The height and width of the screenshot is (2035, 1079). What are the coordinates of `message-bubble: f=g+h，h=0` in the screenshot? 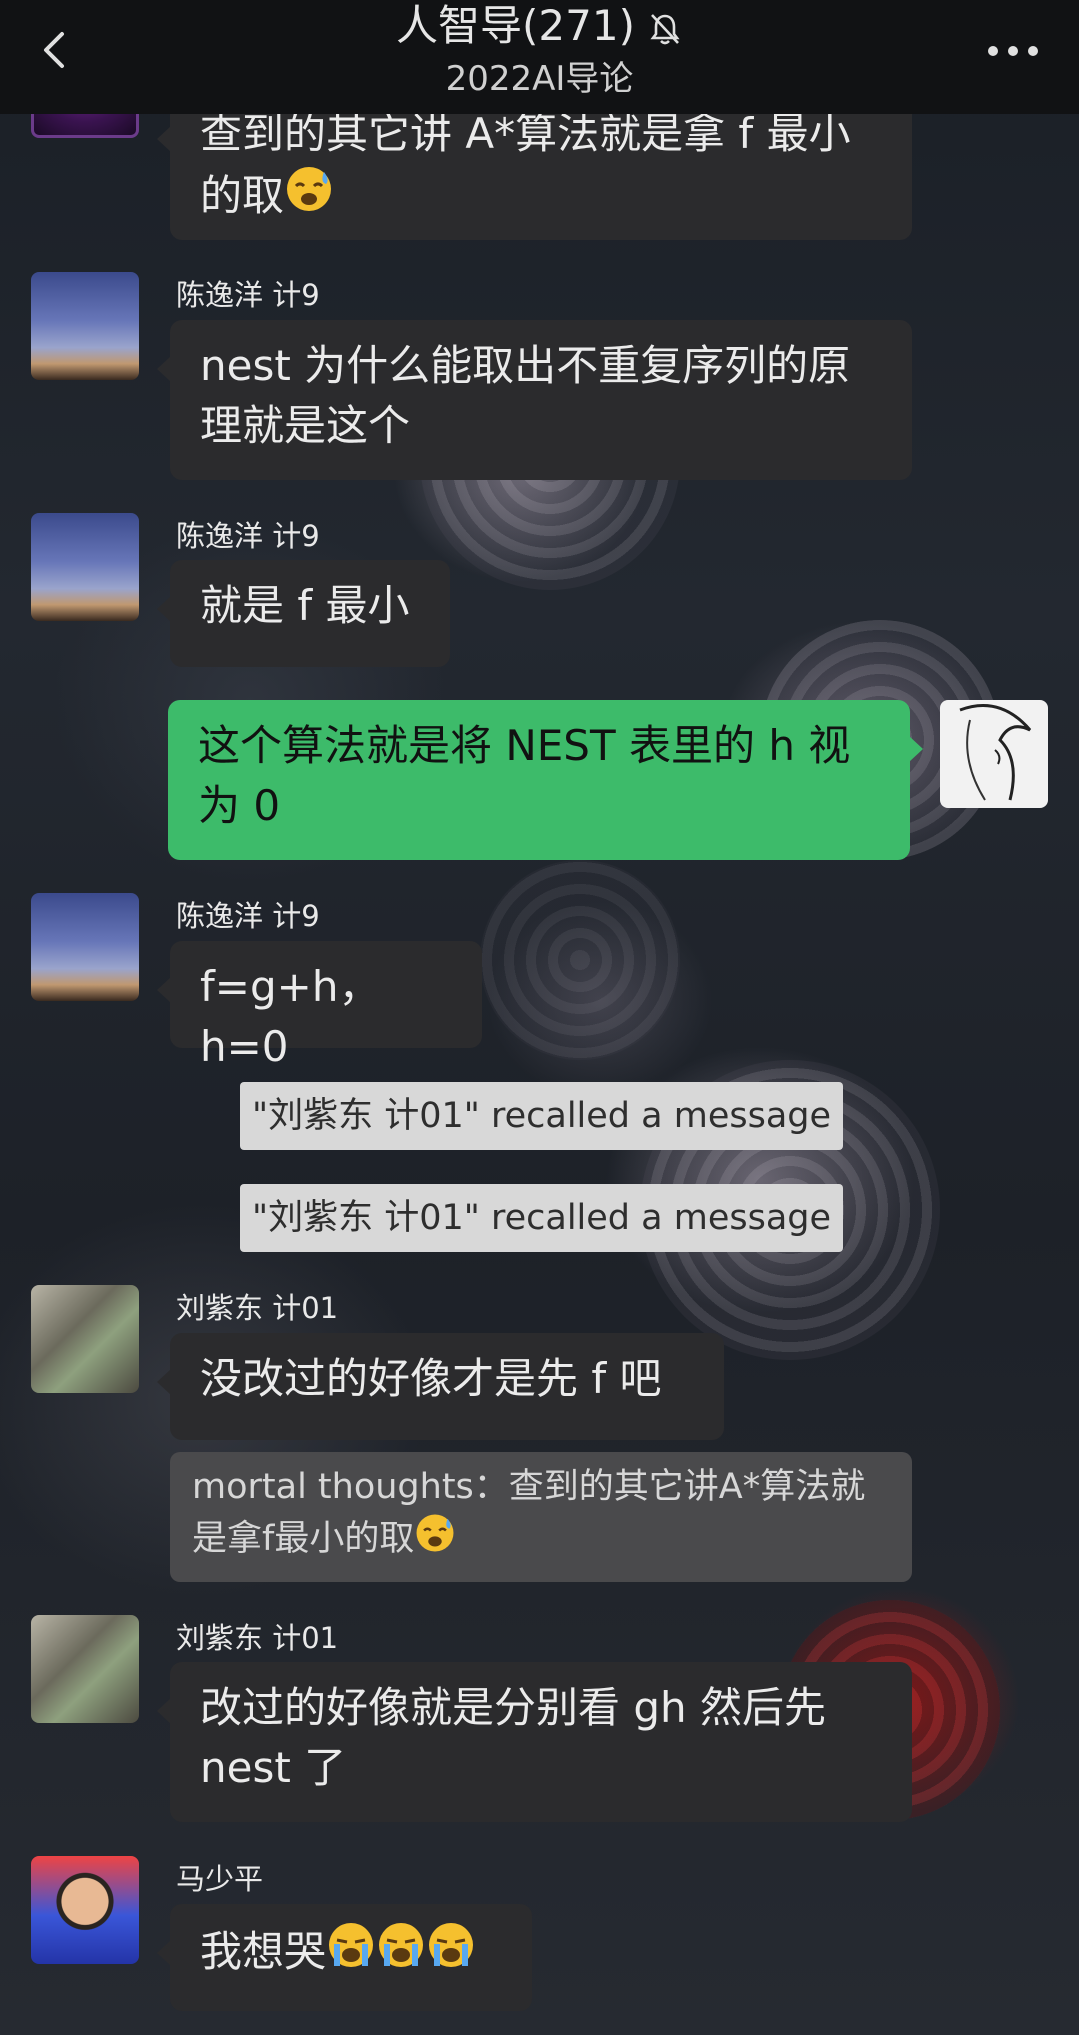 It's located at (319, 1006).